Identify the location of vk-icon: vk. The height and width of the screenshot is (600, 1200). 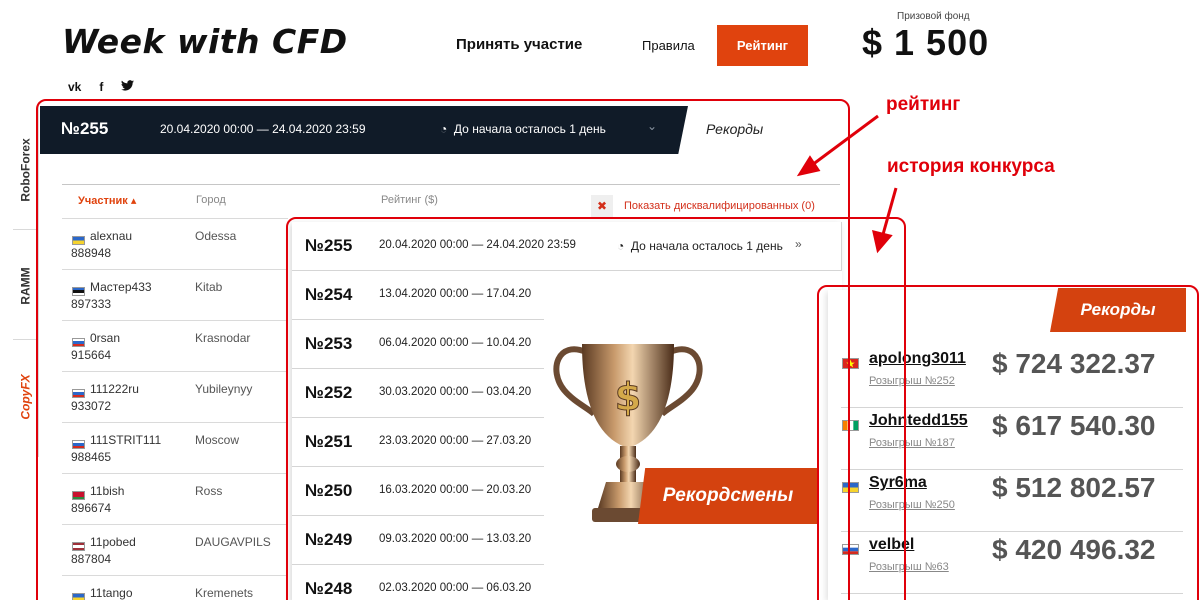
(74, 87).